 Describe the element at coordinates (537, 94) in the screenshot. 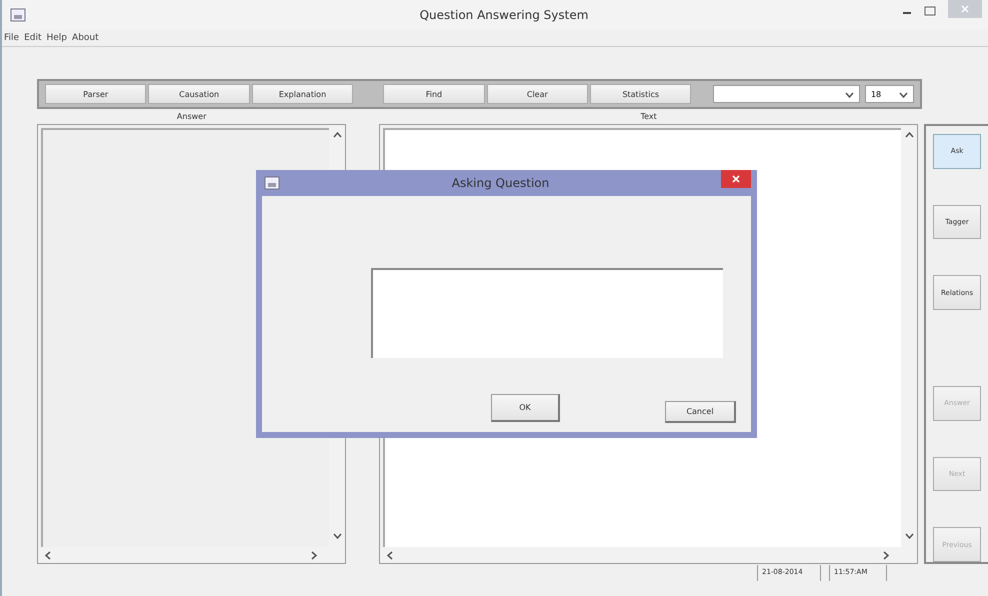

I see `toolbar-button: Clear` at that location.